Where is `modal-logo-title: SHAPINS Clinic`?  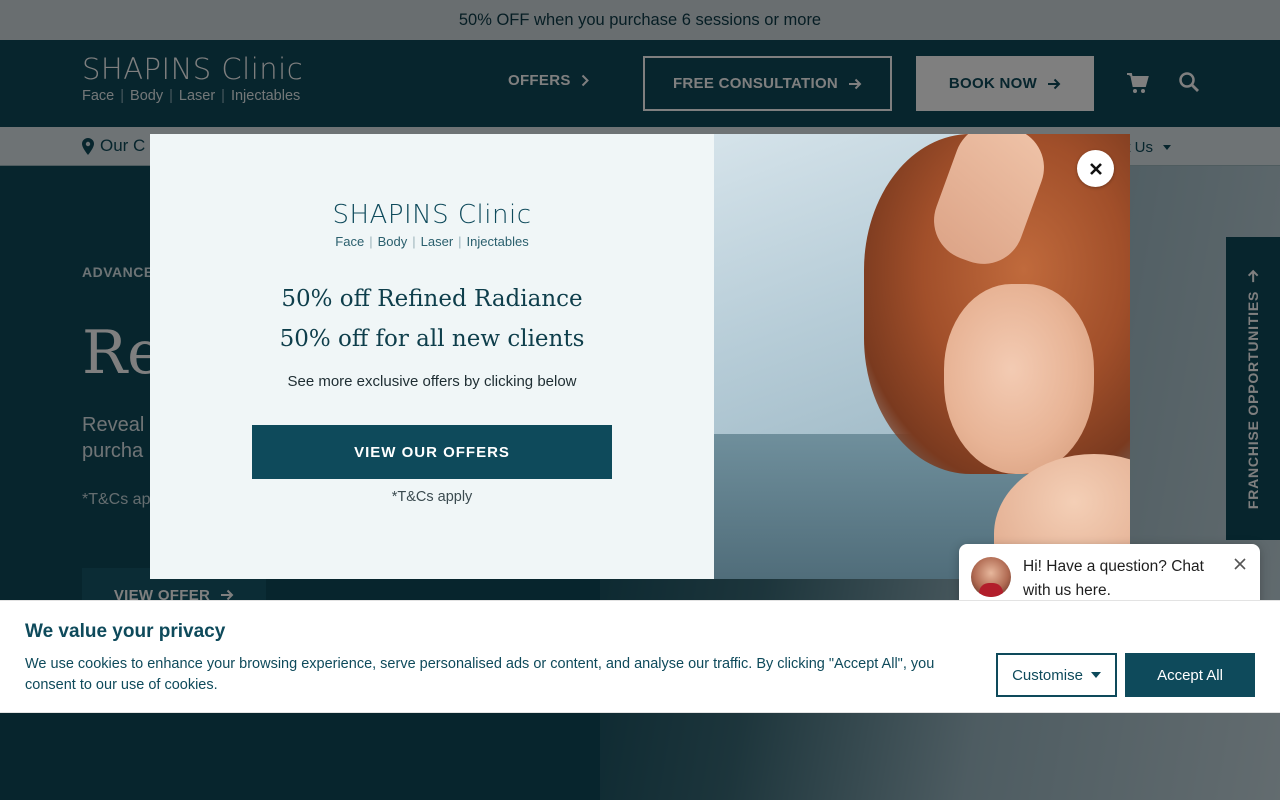
modal-logo-title: SHAPINS Clinic is located at coordinates (432, 215).